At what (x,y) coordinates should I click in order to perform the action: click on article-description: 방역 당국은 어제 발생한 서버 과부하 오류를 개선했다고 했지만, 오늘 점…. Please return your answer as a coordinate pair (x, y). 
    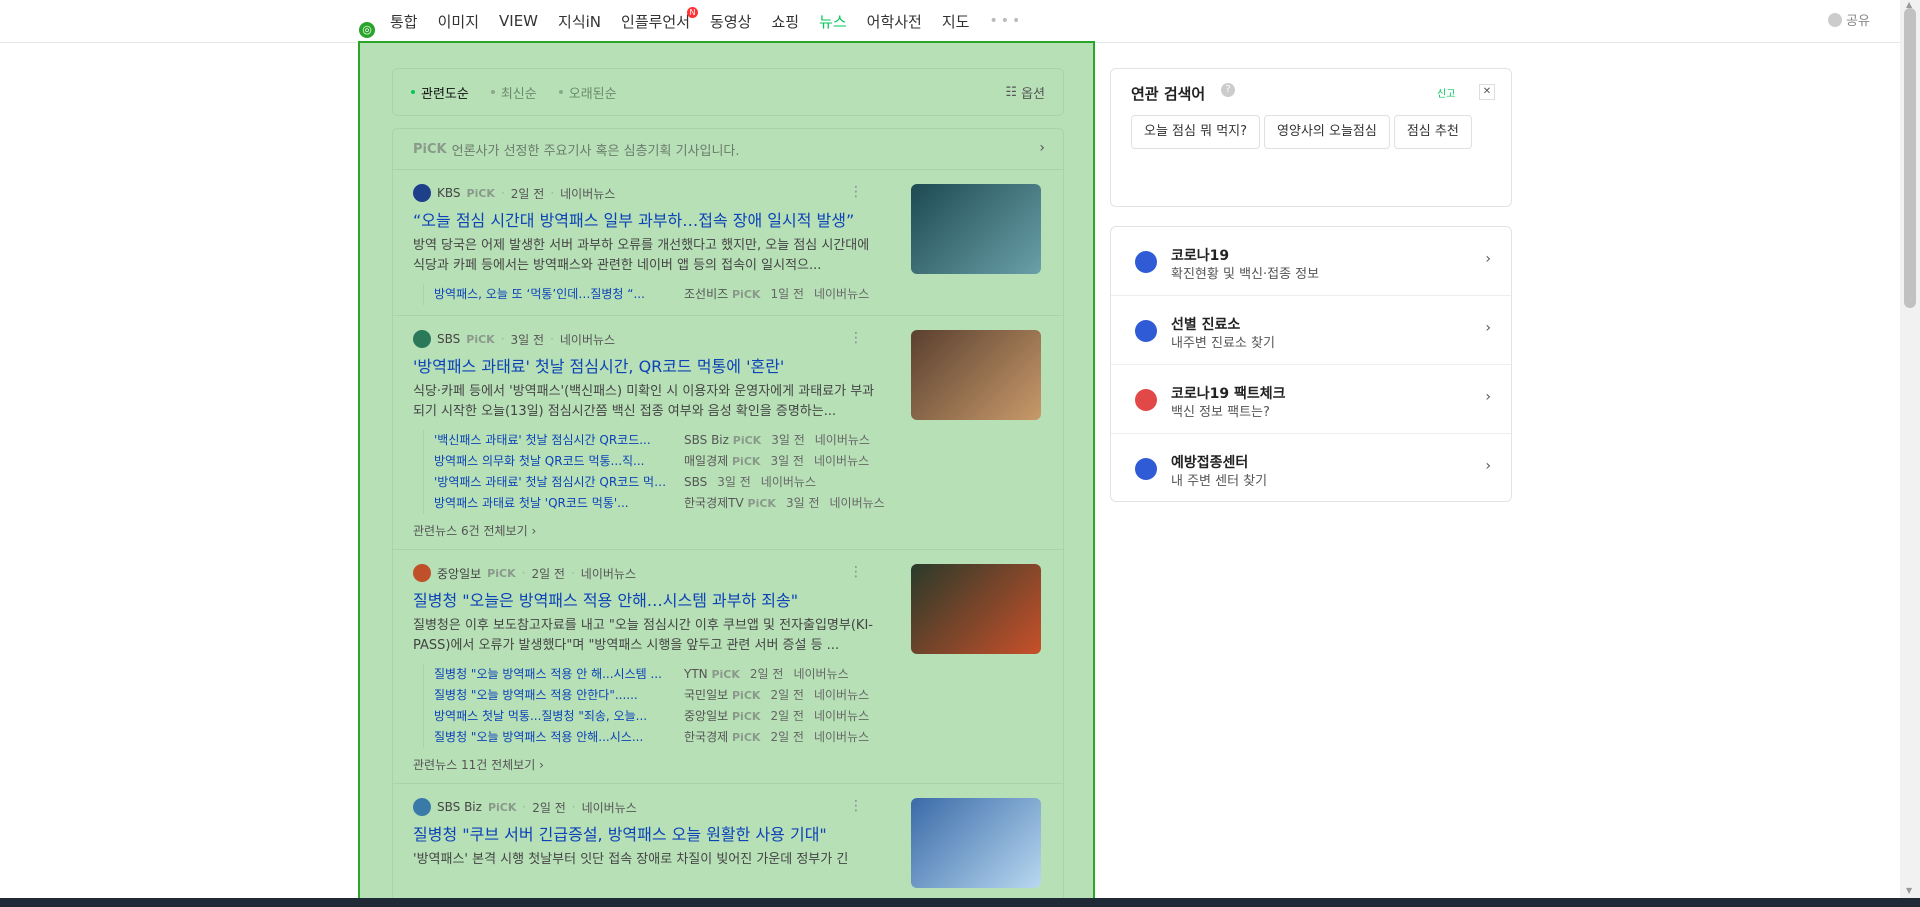
    Looking at the image, I should click on (649, 256).